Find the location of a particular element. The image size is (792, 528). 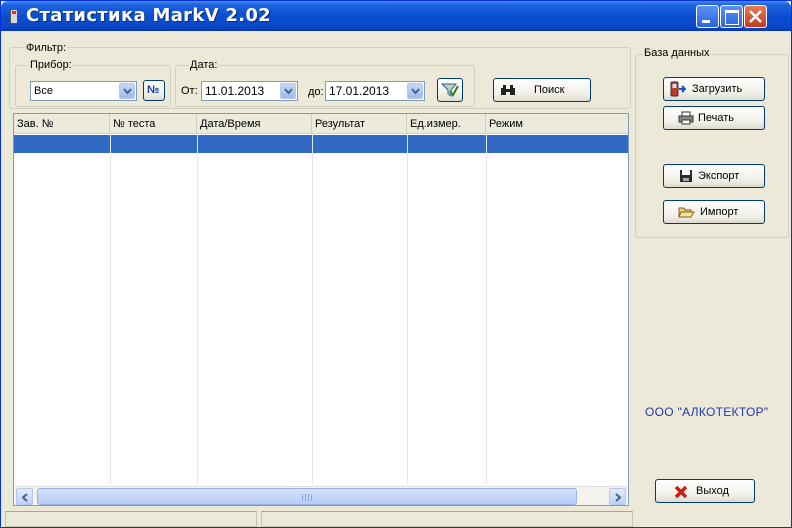

printer-icon is located at coordinates (686, 118).